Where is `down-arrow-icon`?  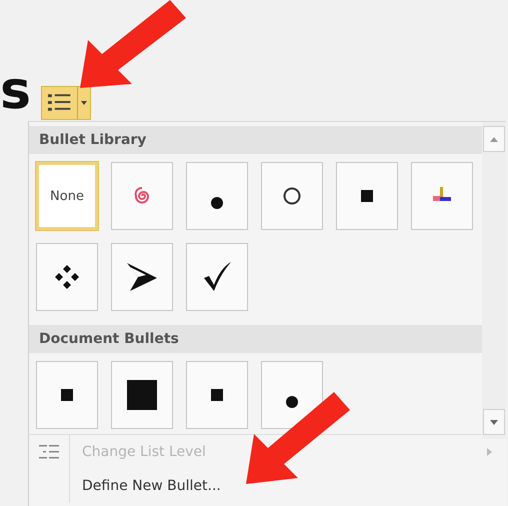
down-arrow-icon is located at coordinates (494, 422).